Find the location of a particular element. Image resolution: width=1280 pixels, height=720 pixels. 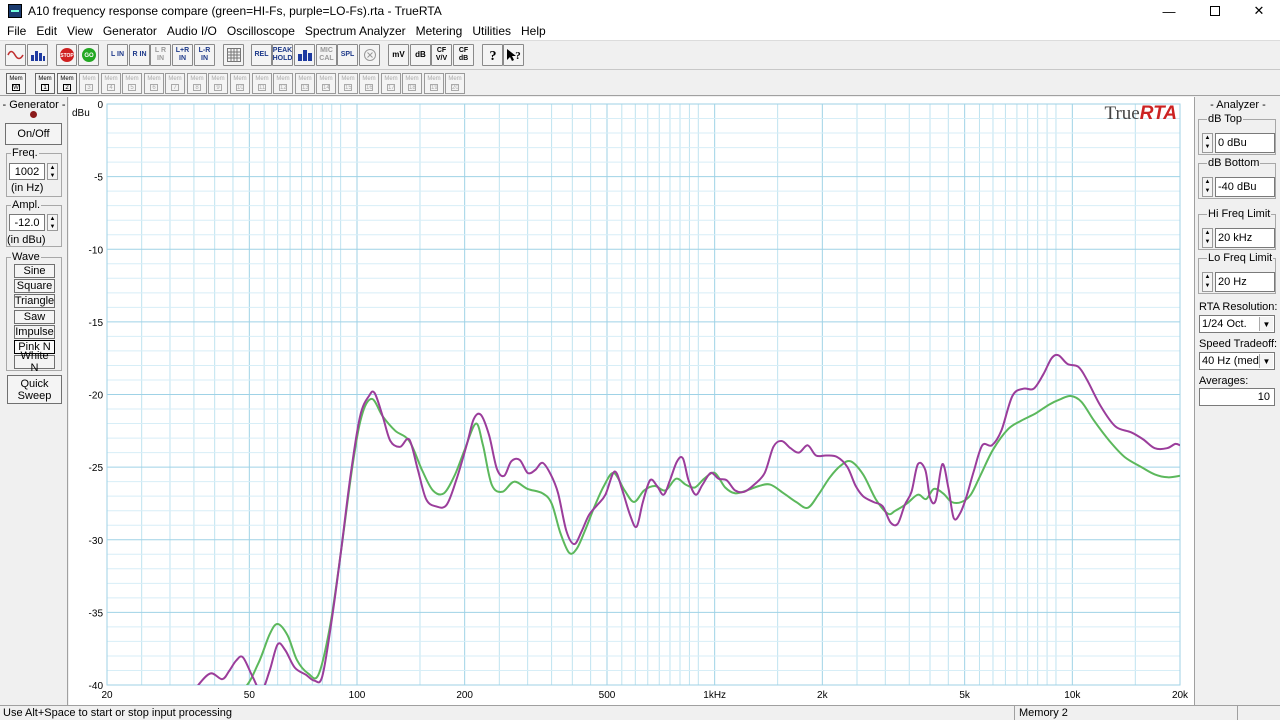

memory-button-15: Mem 15 is located at coordinates (348, 83).